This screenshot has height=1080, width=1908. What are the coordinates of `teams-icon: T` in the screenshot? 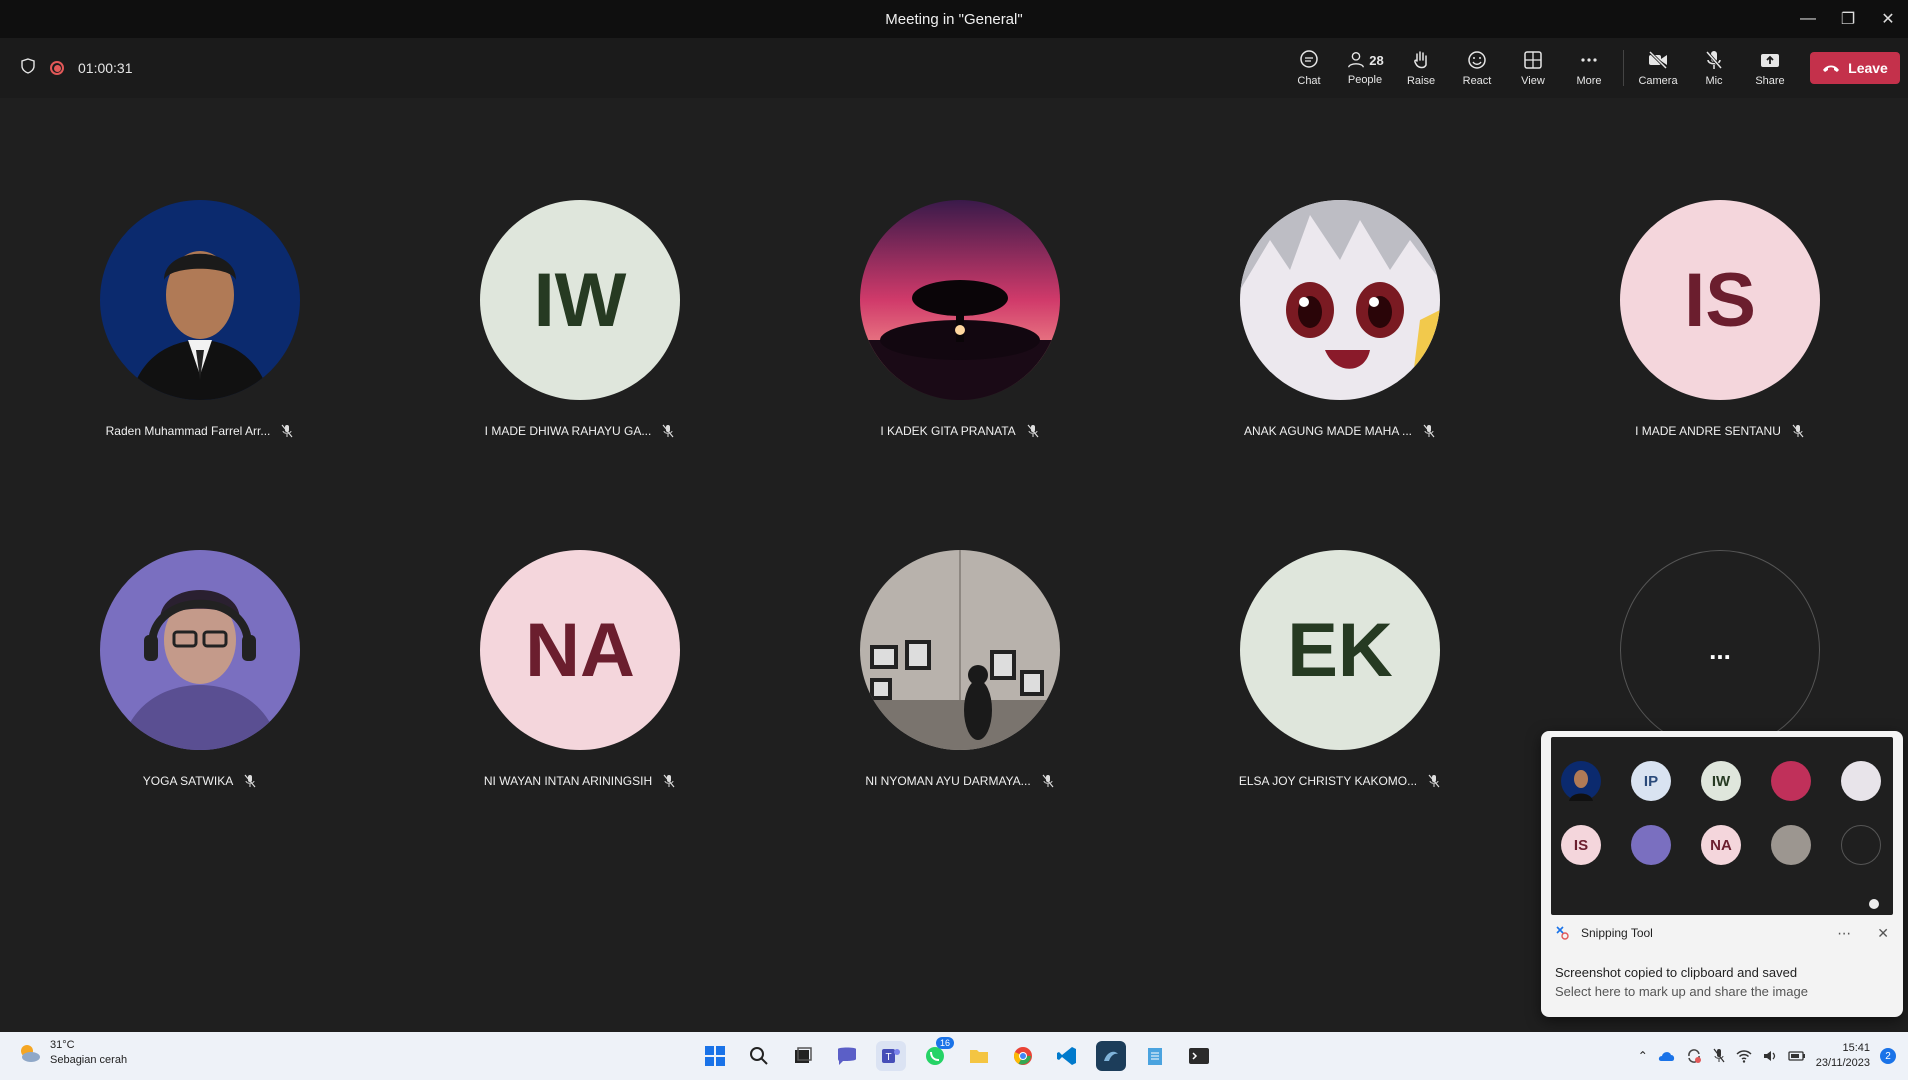 It's located at (891, 1056).